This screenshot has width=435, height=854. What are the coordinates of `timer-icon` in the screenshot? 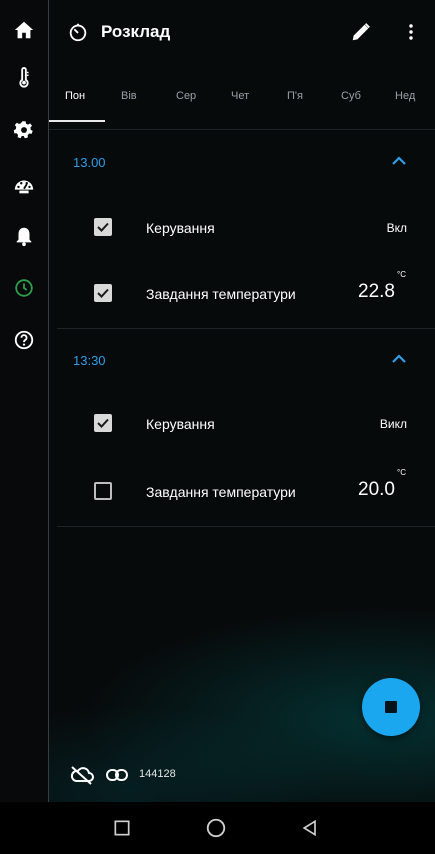 It's located at (78, 32).